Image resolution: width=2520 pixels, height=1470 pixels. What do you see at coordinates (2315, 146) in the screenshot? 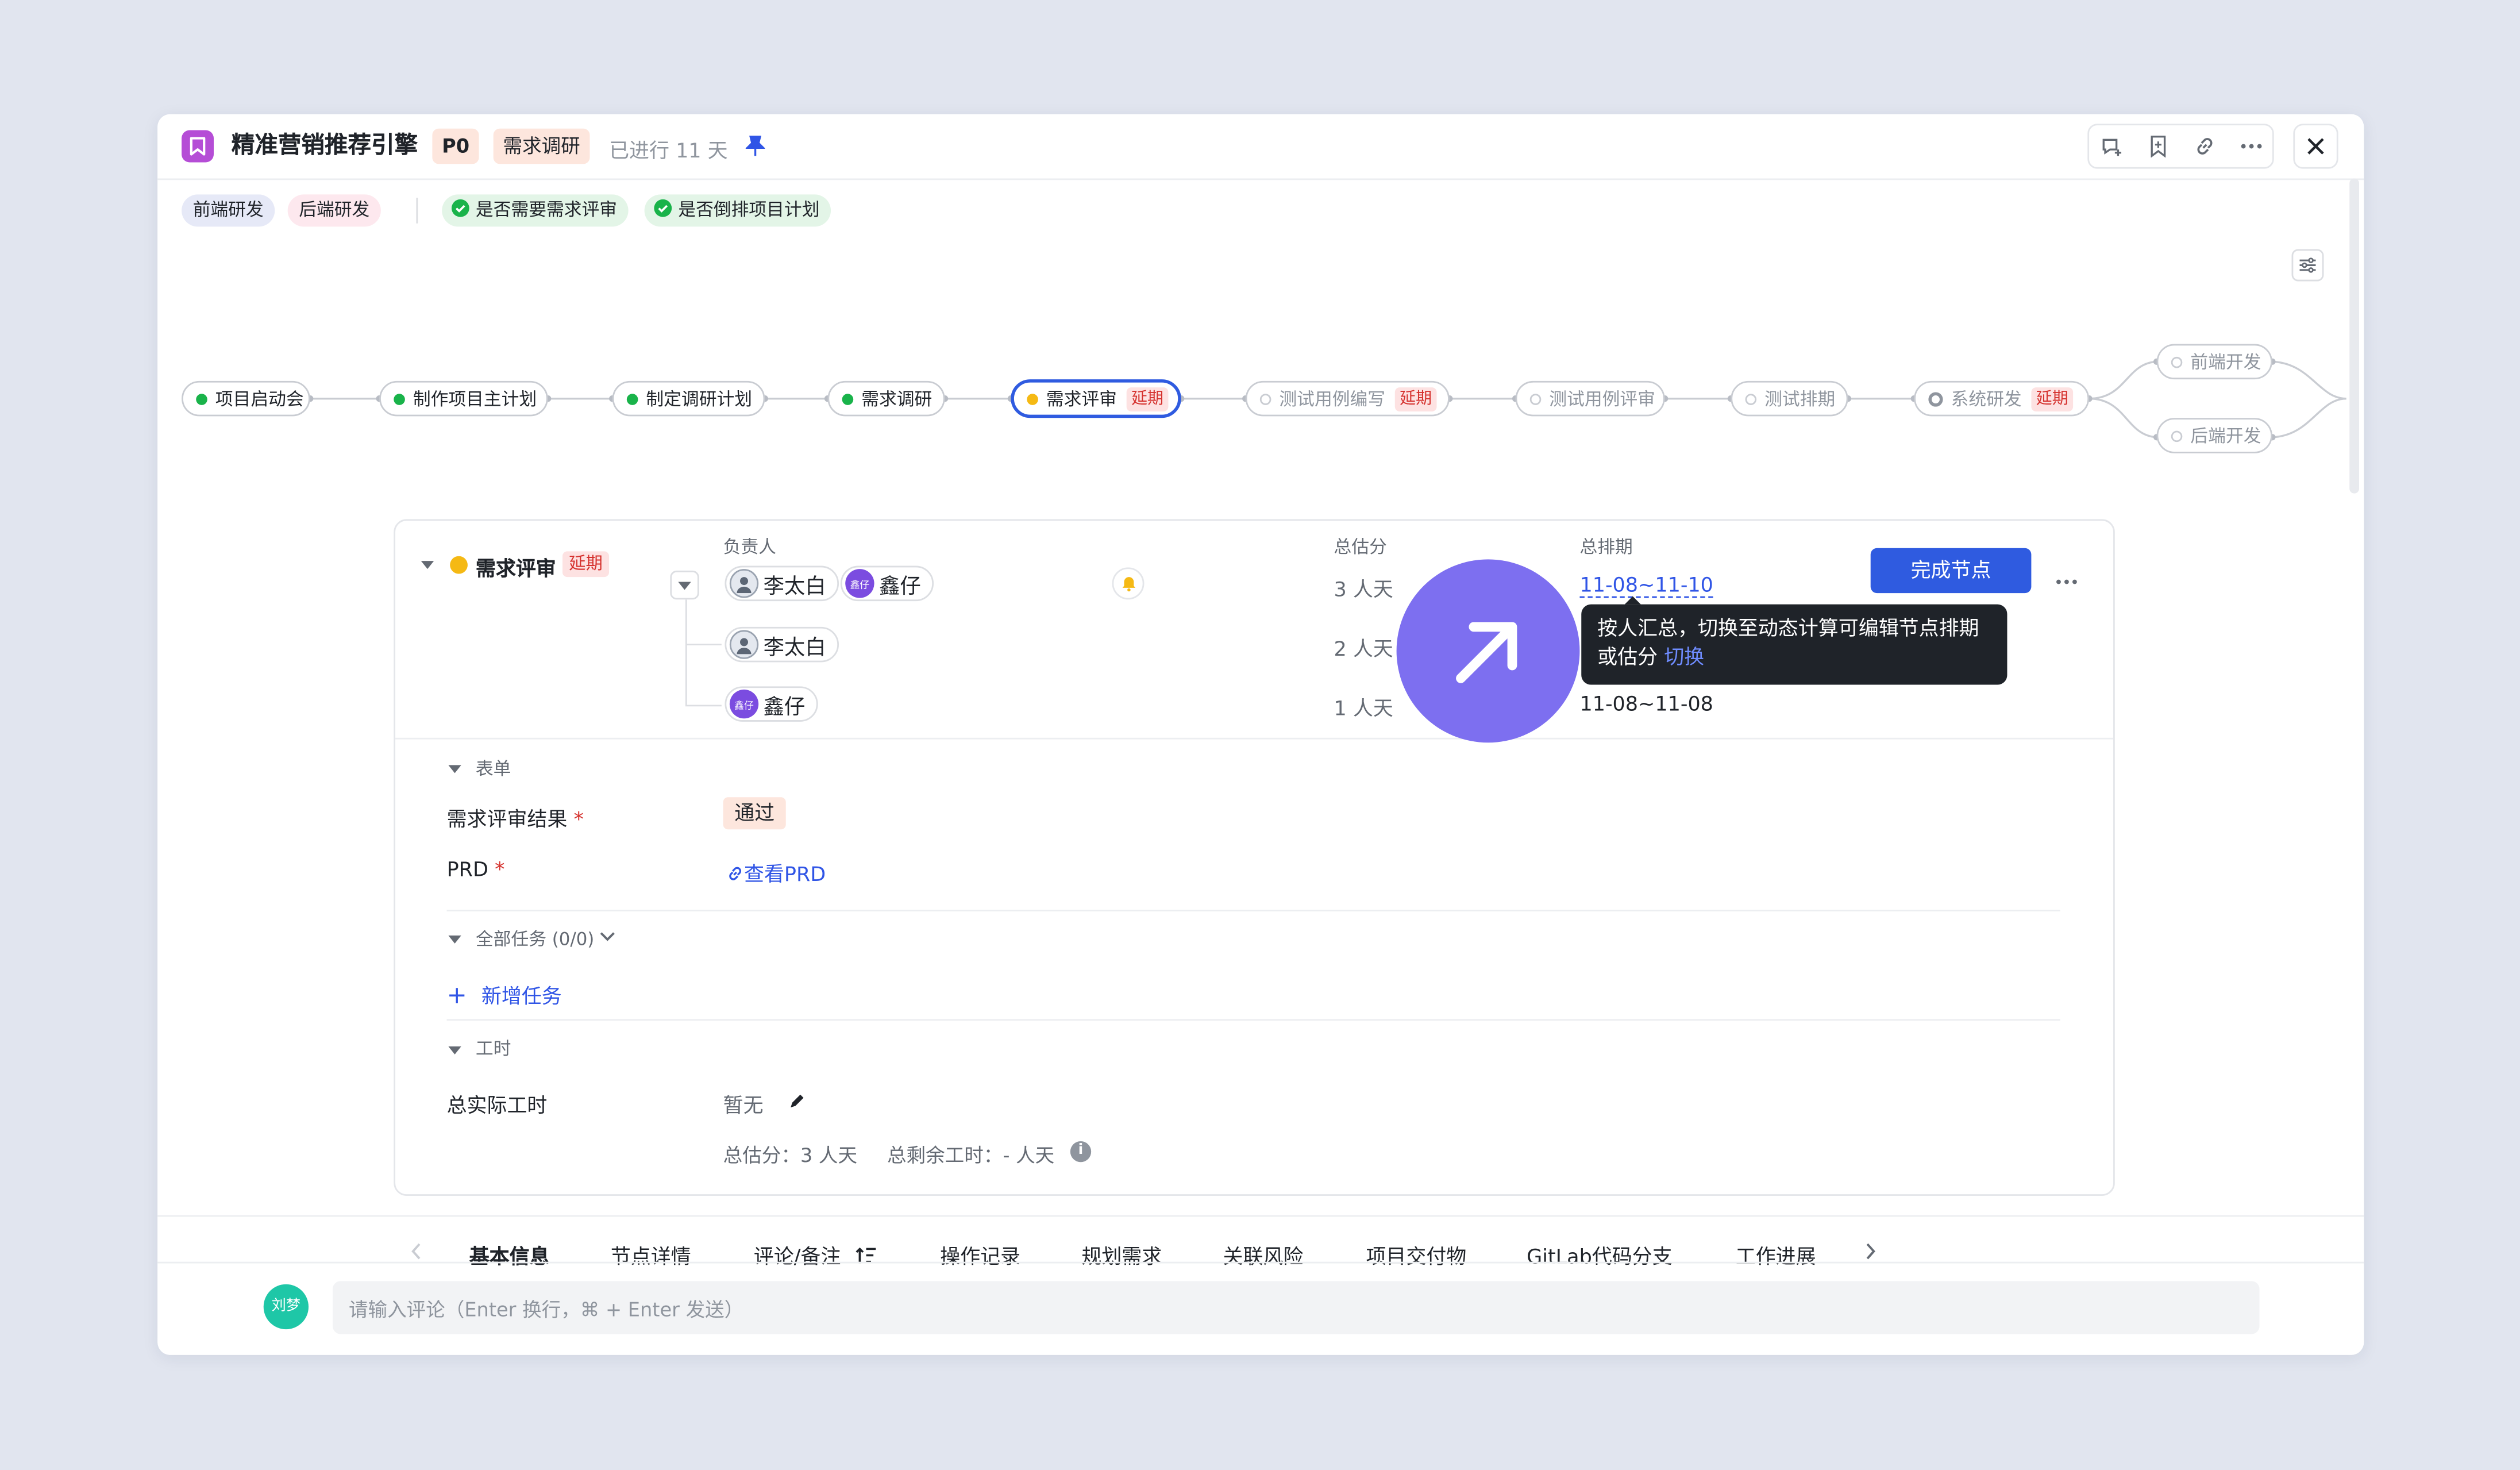
I see `close-icon` at bounding box center [2315, 146].